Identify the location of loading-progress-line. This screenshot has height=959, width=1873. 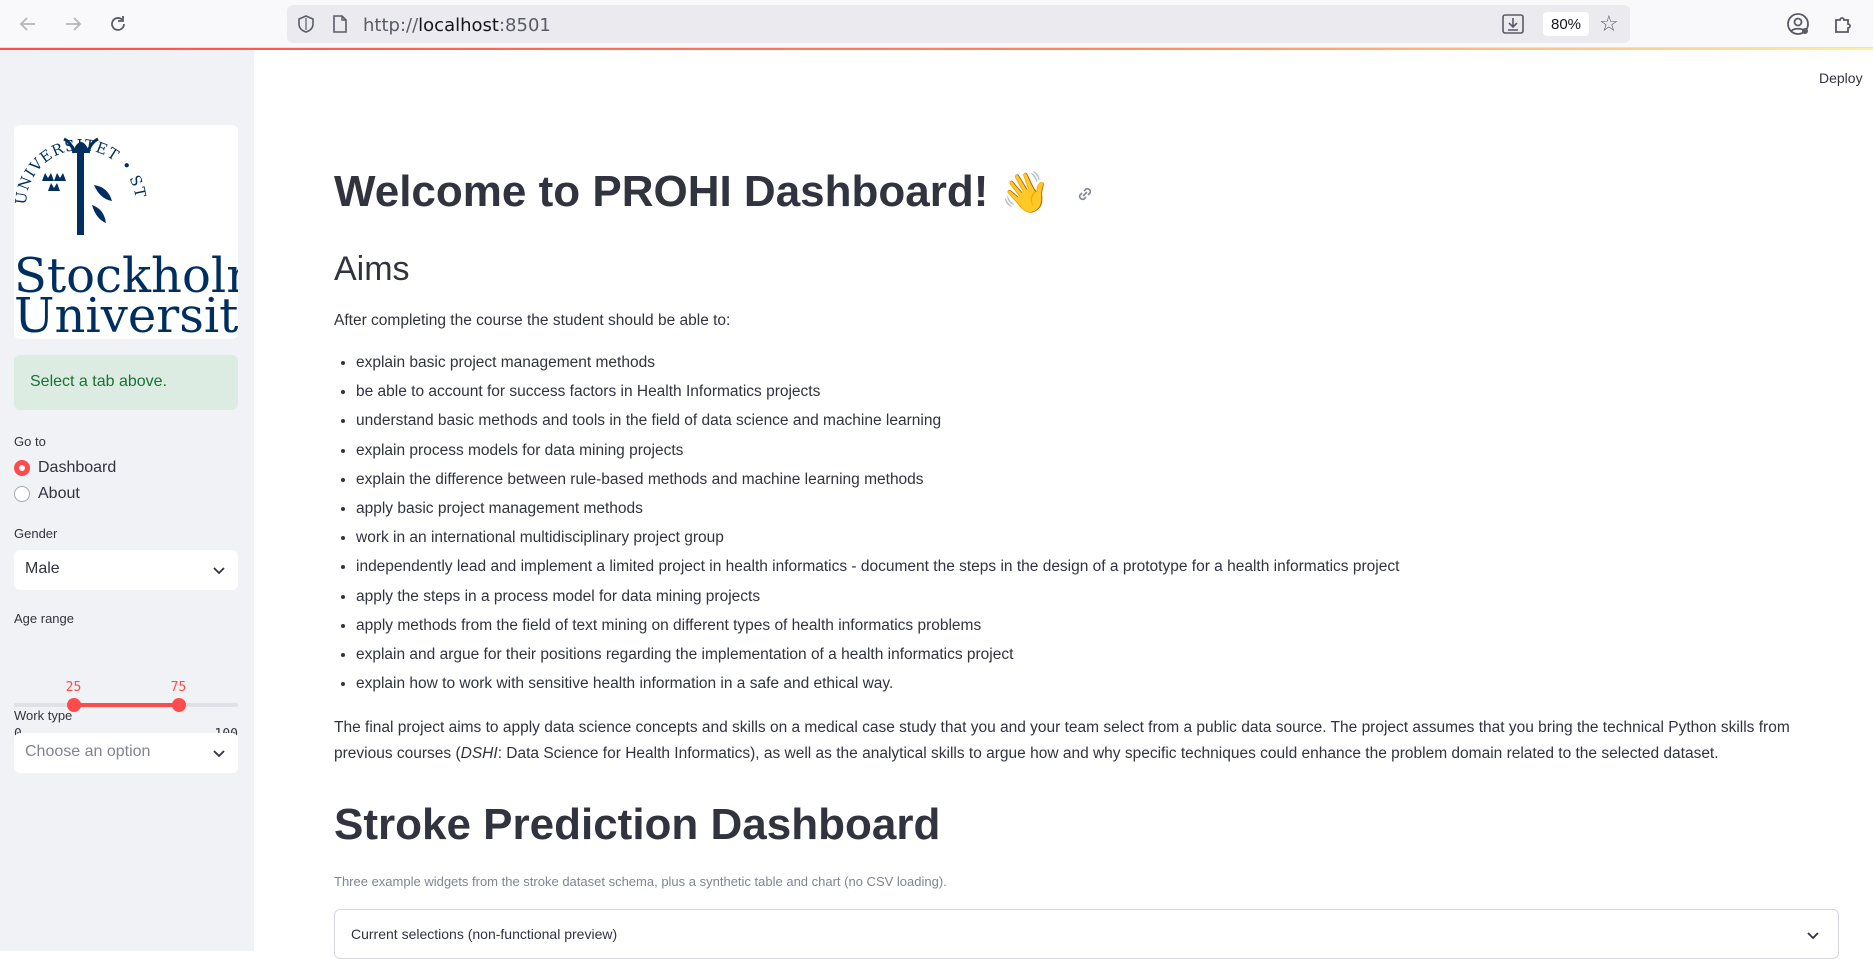
(936, 49).